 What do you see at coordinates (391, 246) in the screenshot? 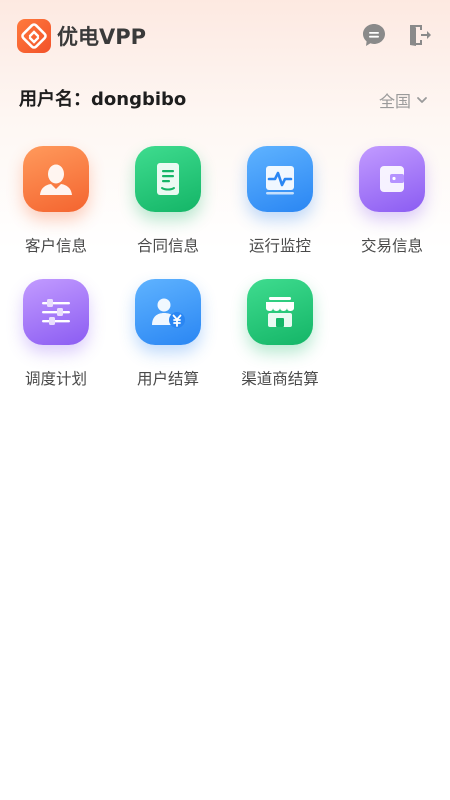
I see `menu-item-label: 交易信息` at bounding box center [391, 246].